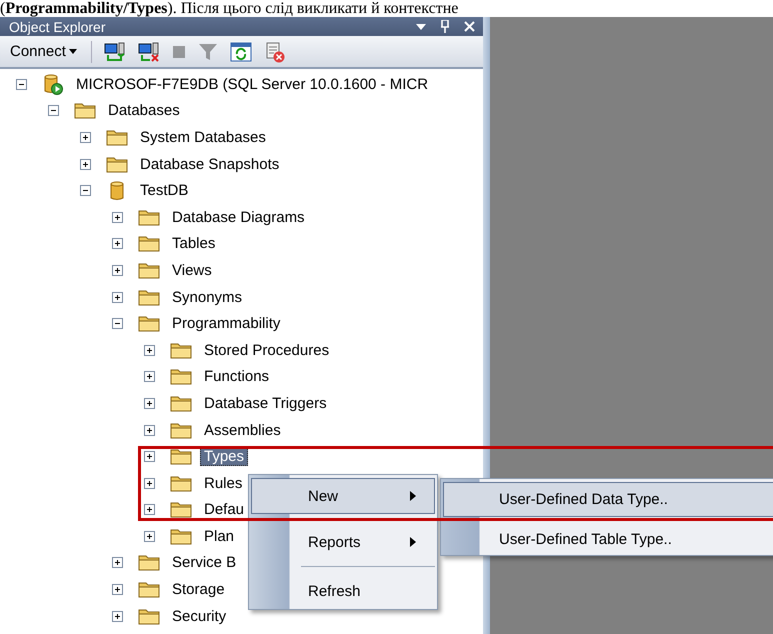 Image resolution: width=773 pixels, height=634 pixels. What do you see at coordinates (72, 51) in the screenshot?
I see `caret-icon` at bounding box center [72, 51].